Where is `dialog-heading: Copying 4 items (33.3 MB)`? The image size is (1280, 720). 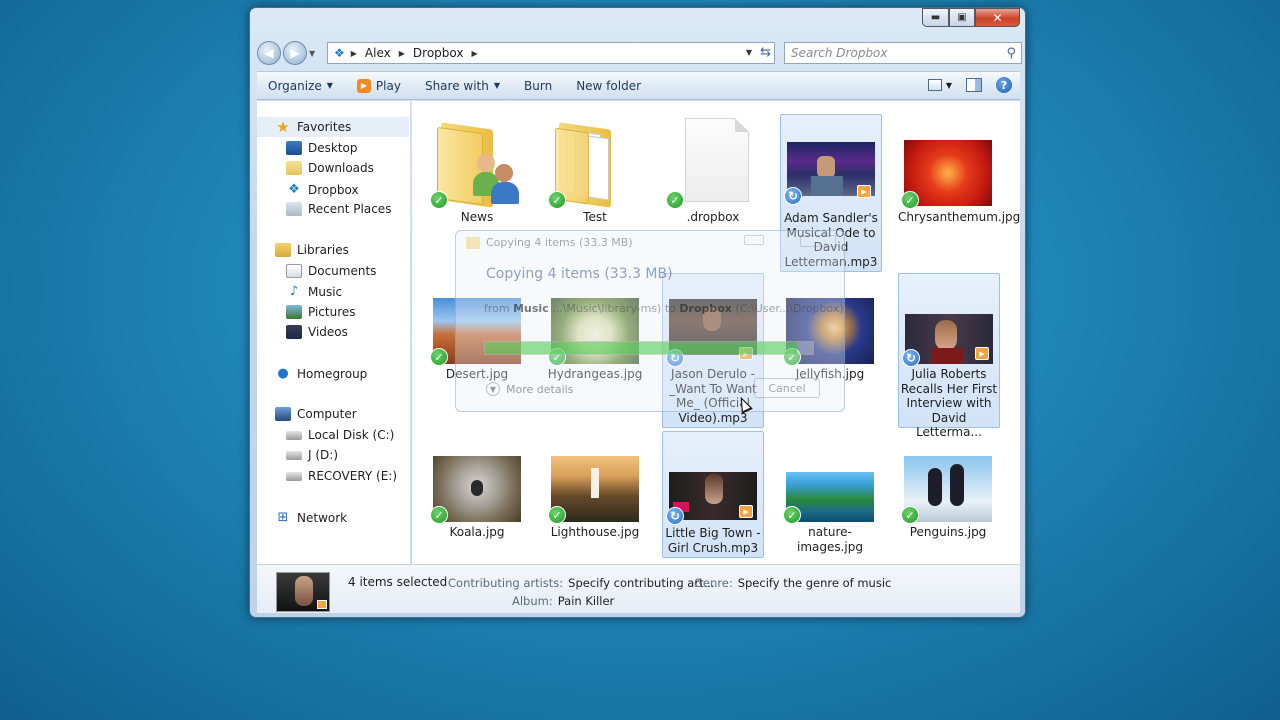
dialog-heading: Copying 4 items (33.3 MB) is located at coordinates (579, 274).